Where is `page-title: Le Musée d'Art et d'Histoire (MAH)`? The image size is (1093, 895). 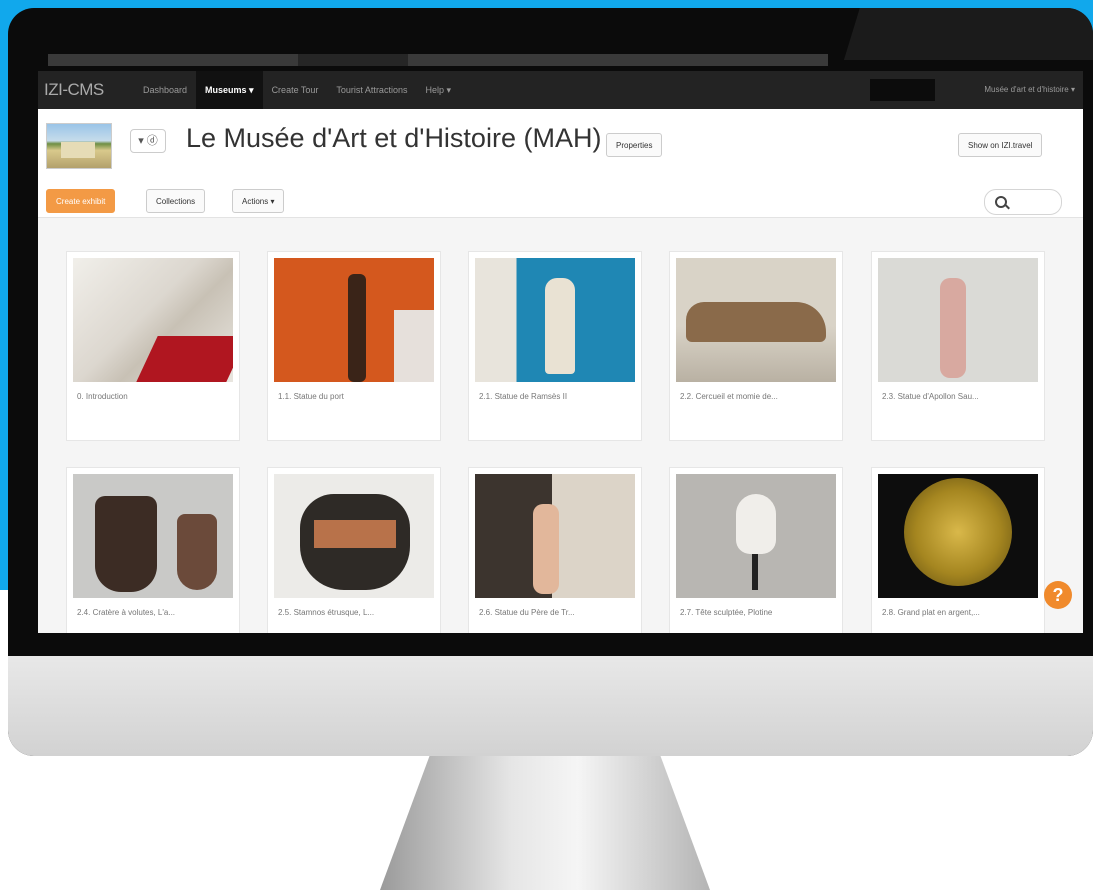
page-title: Le Musée d'Art et d'Histoire (MAH) is located at coordinates (394, 138).